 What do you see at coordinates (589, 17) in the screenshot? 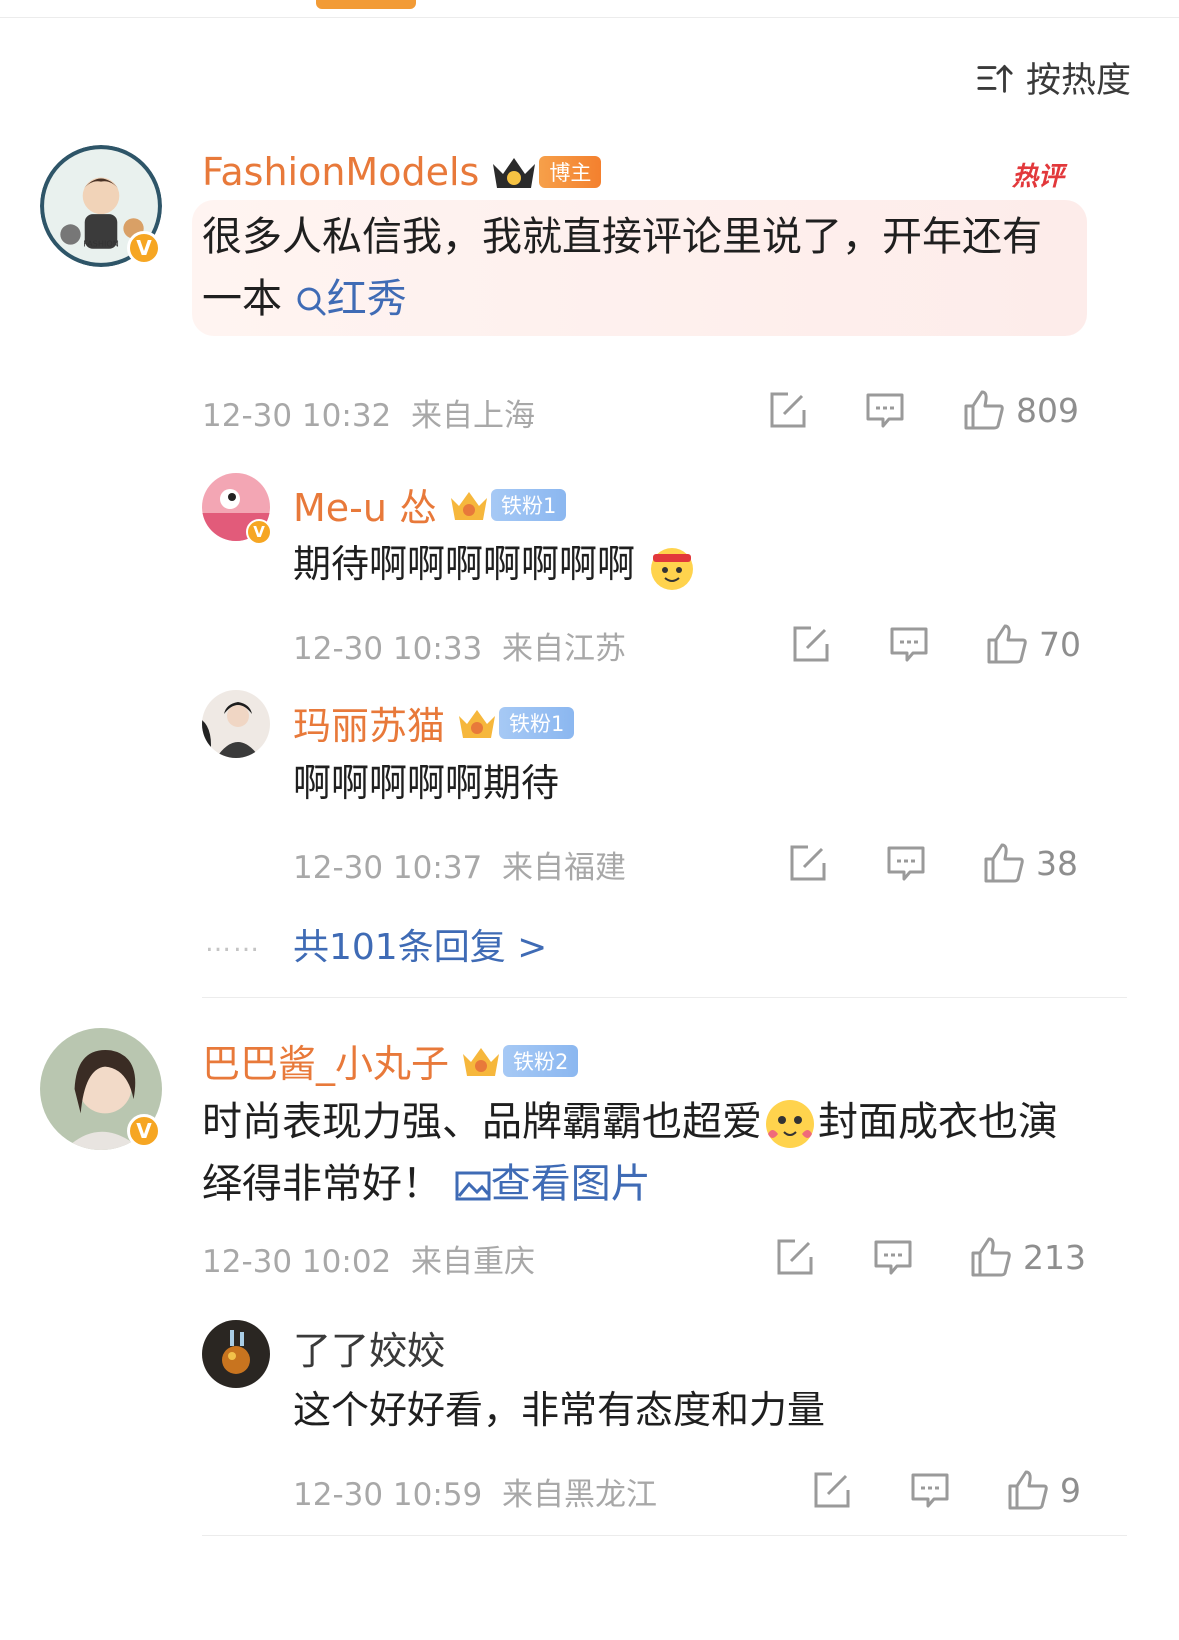
I see `top-divider` at bounding box center [589, 17].